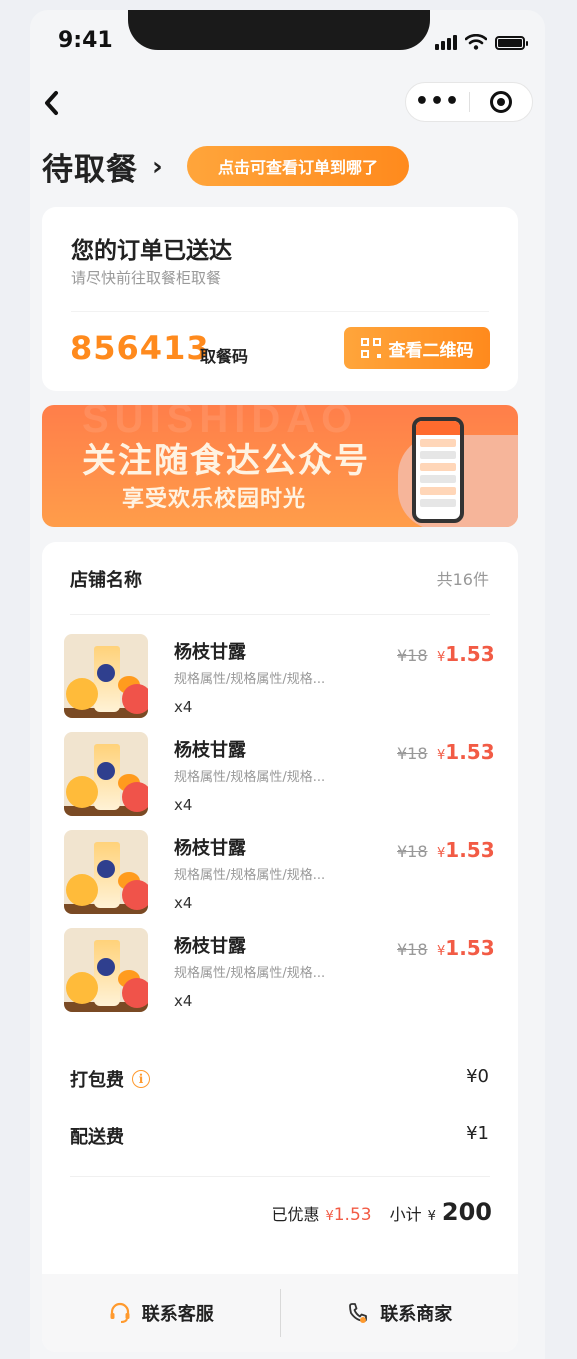 Image resolution: width=577 pixels, height=1359 pixels. I want to click on subtotal-currency: ¥, so click(431, 1216).